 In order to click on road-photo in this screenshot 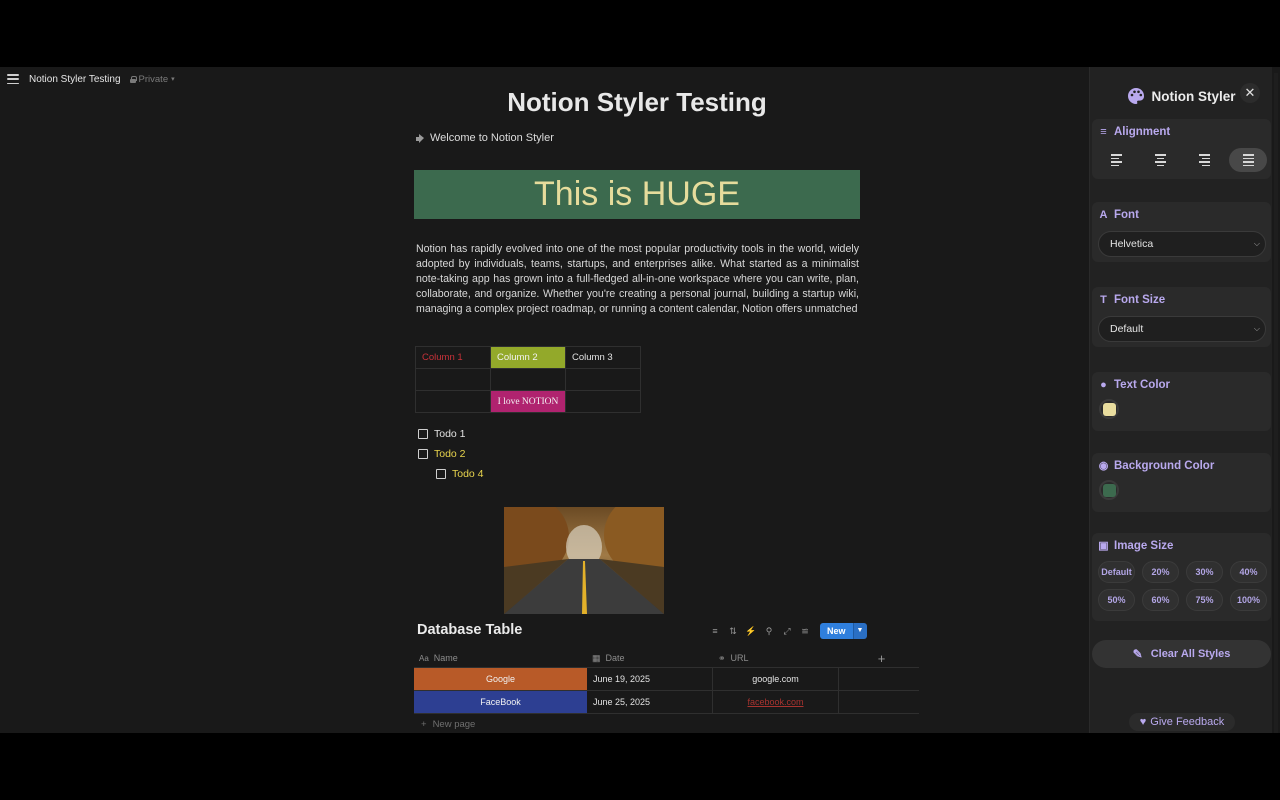, I will do `click(584, 560)`.